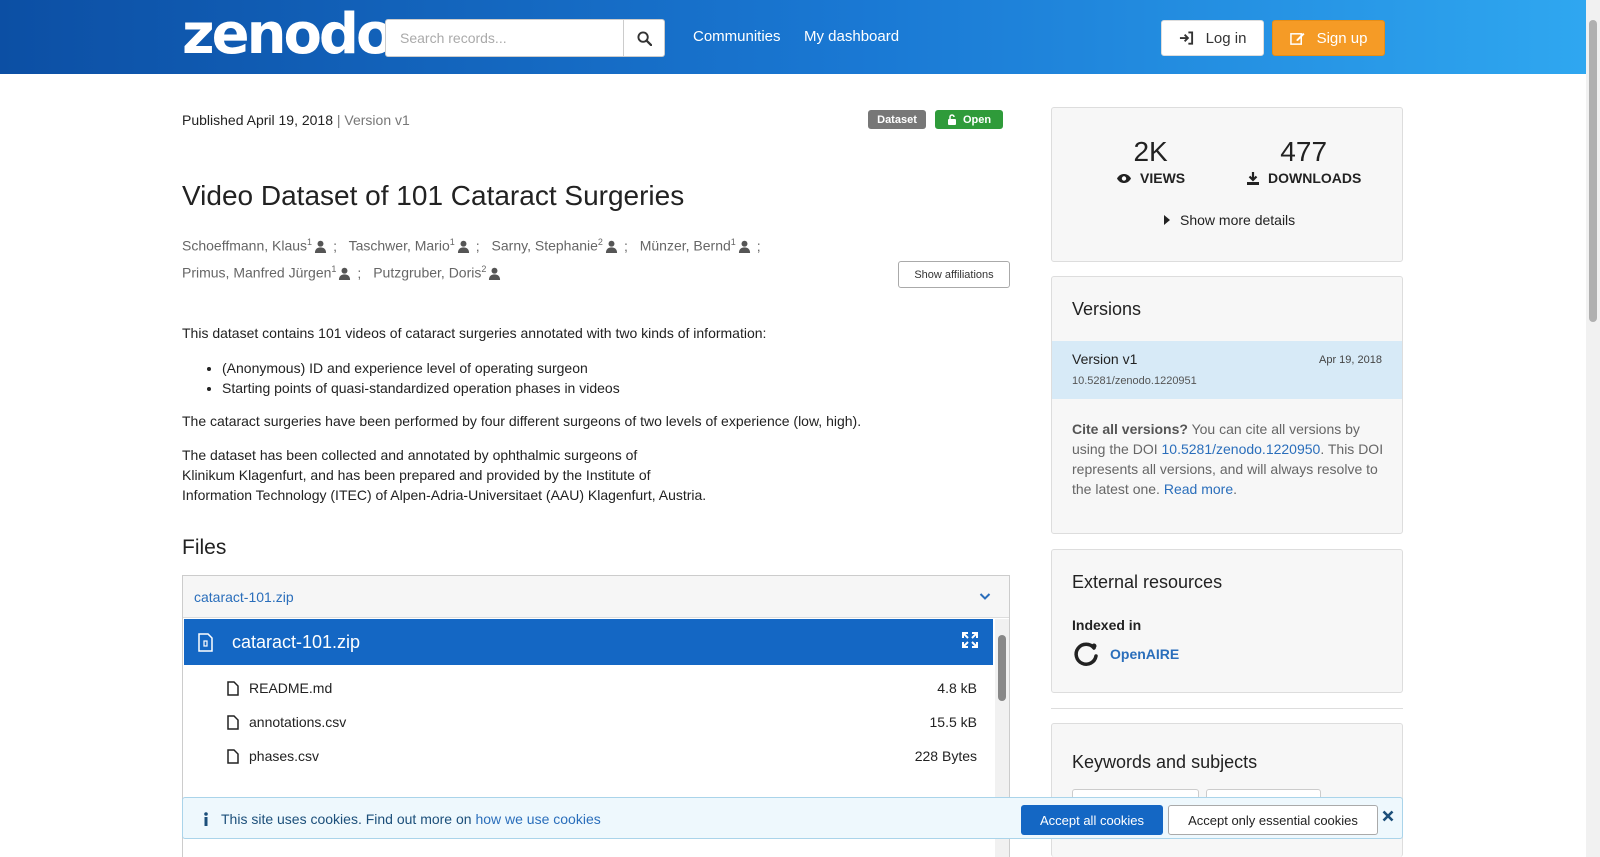 The image size is (1600, 857). What do you see at coordinates (1241, 449) in the screenshot?
I see `concept-doi-link: 10.5281/zenodo.1220950` at bounding box center [1241, 449].